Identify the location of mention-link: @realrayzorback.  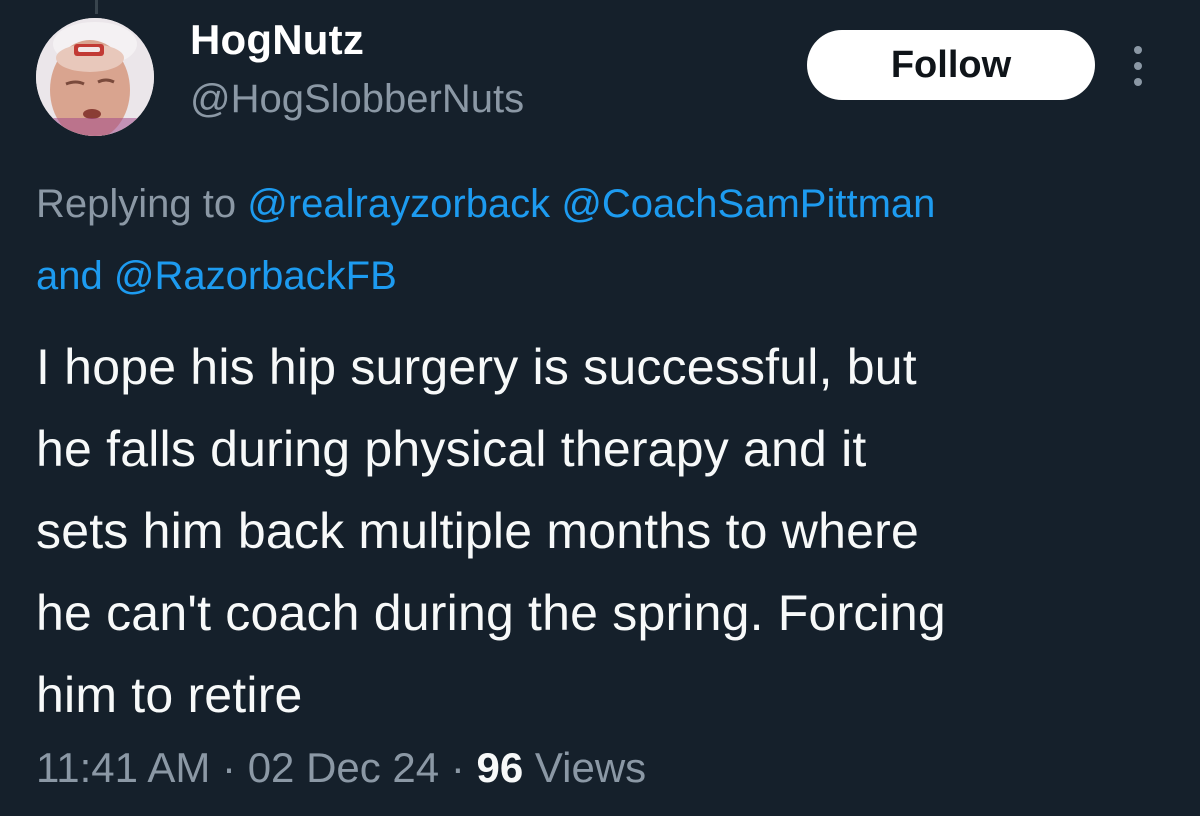
(398, 204).